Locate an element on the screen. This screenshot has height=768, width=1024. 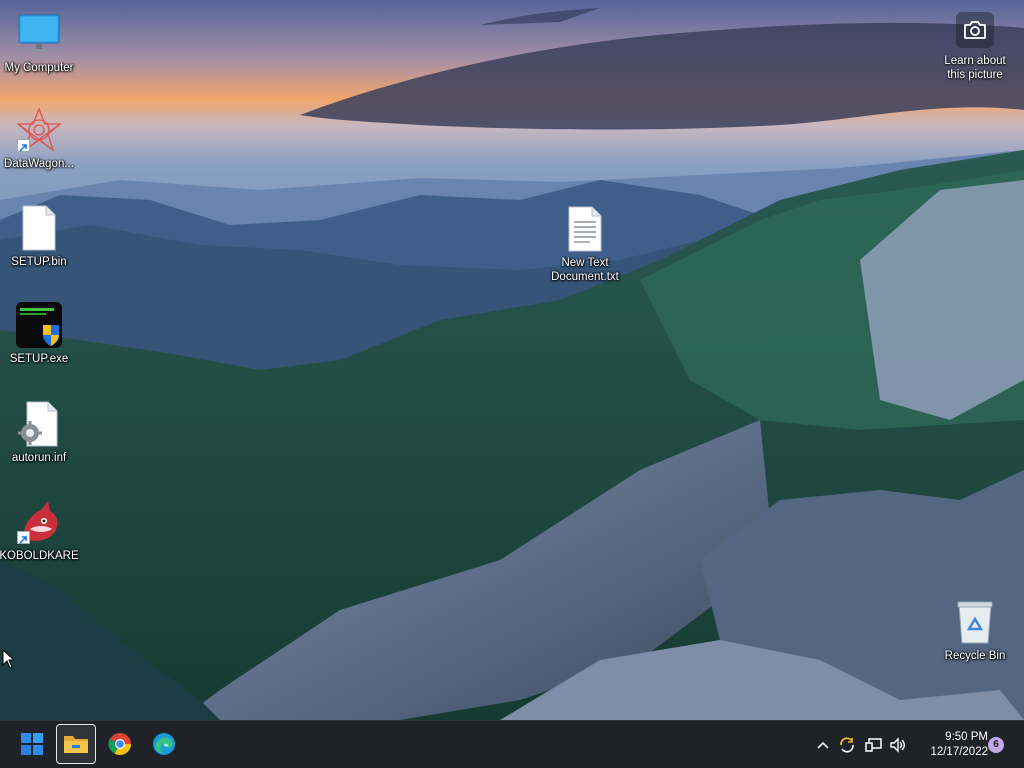
learn-about-this-picture-button: Learn about this picture is located at coordinates (975, 47).